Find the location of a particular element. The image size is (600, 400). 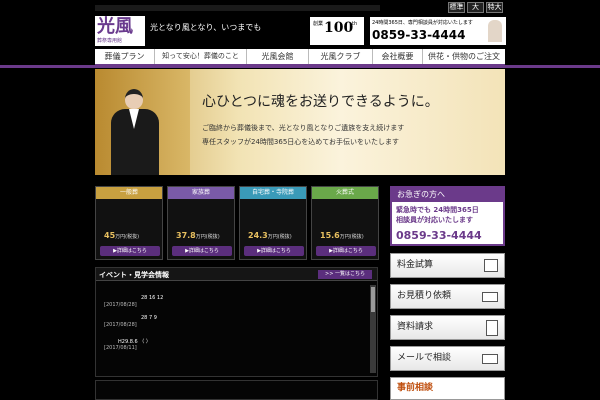

plan-price: 24.3万円(税抜) is located at coordinates (270, 235).